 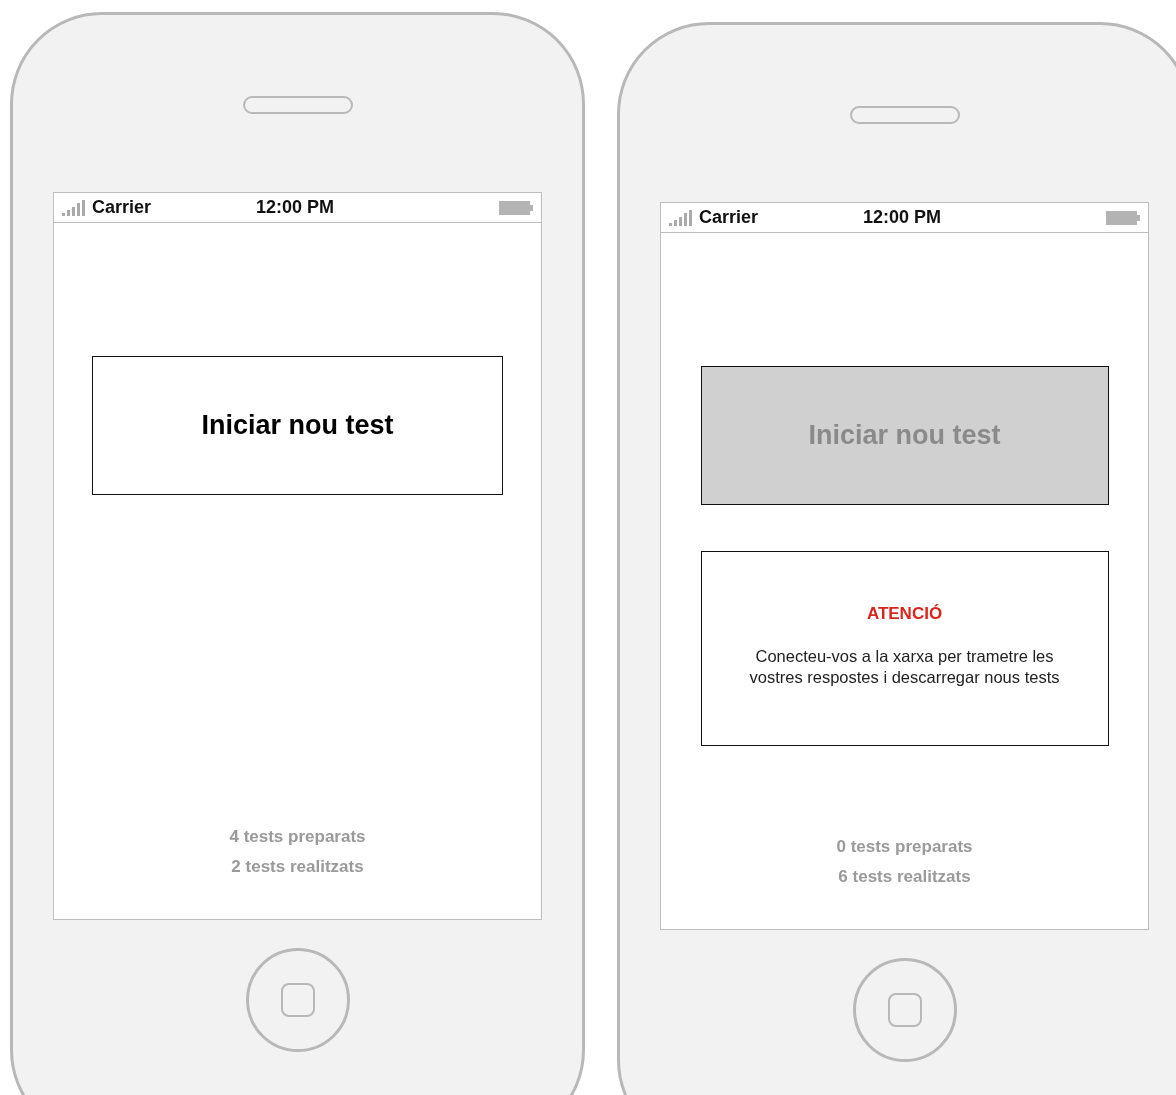 I want to click on alert-message: Conecteu-vos a la xarxa per trametre les vostres respostes i descarregar nous tests, so click(x=904, y=667).